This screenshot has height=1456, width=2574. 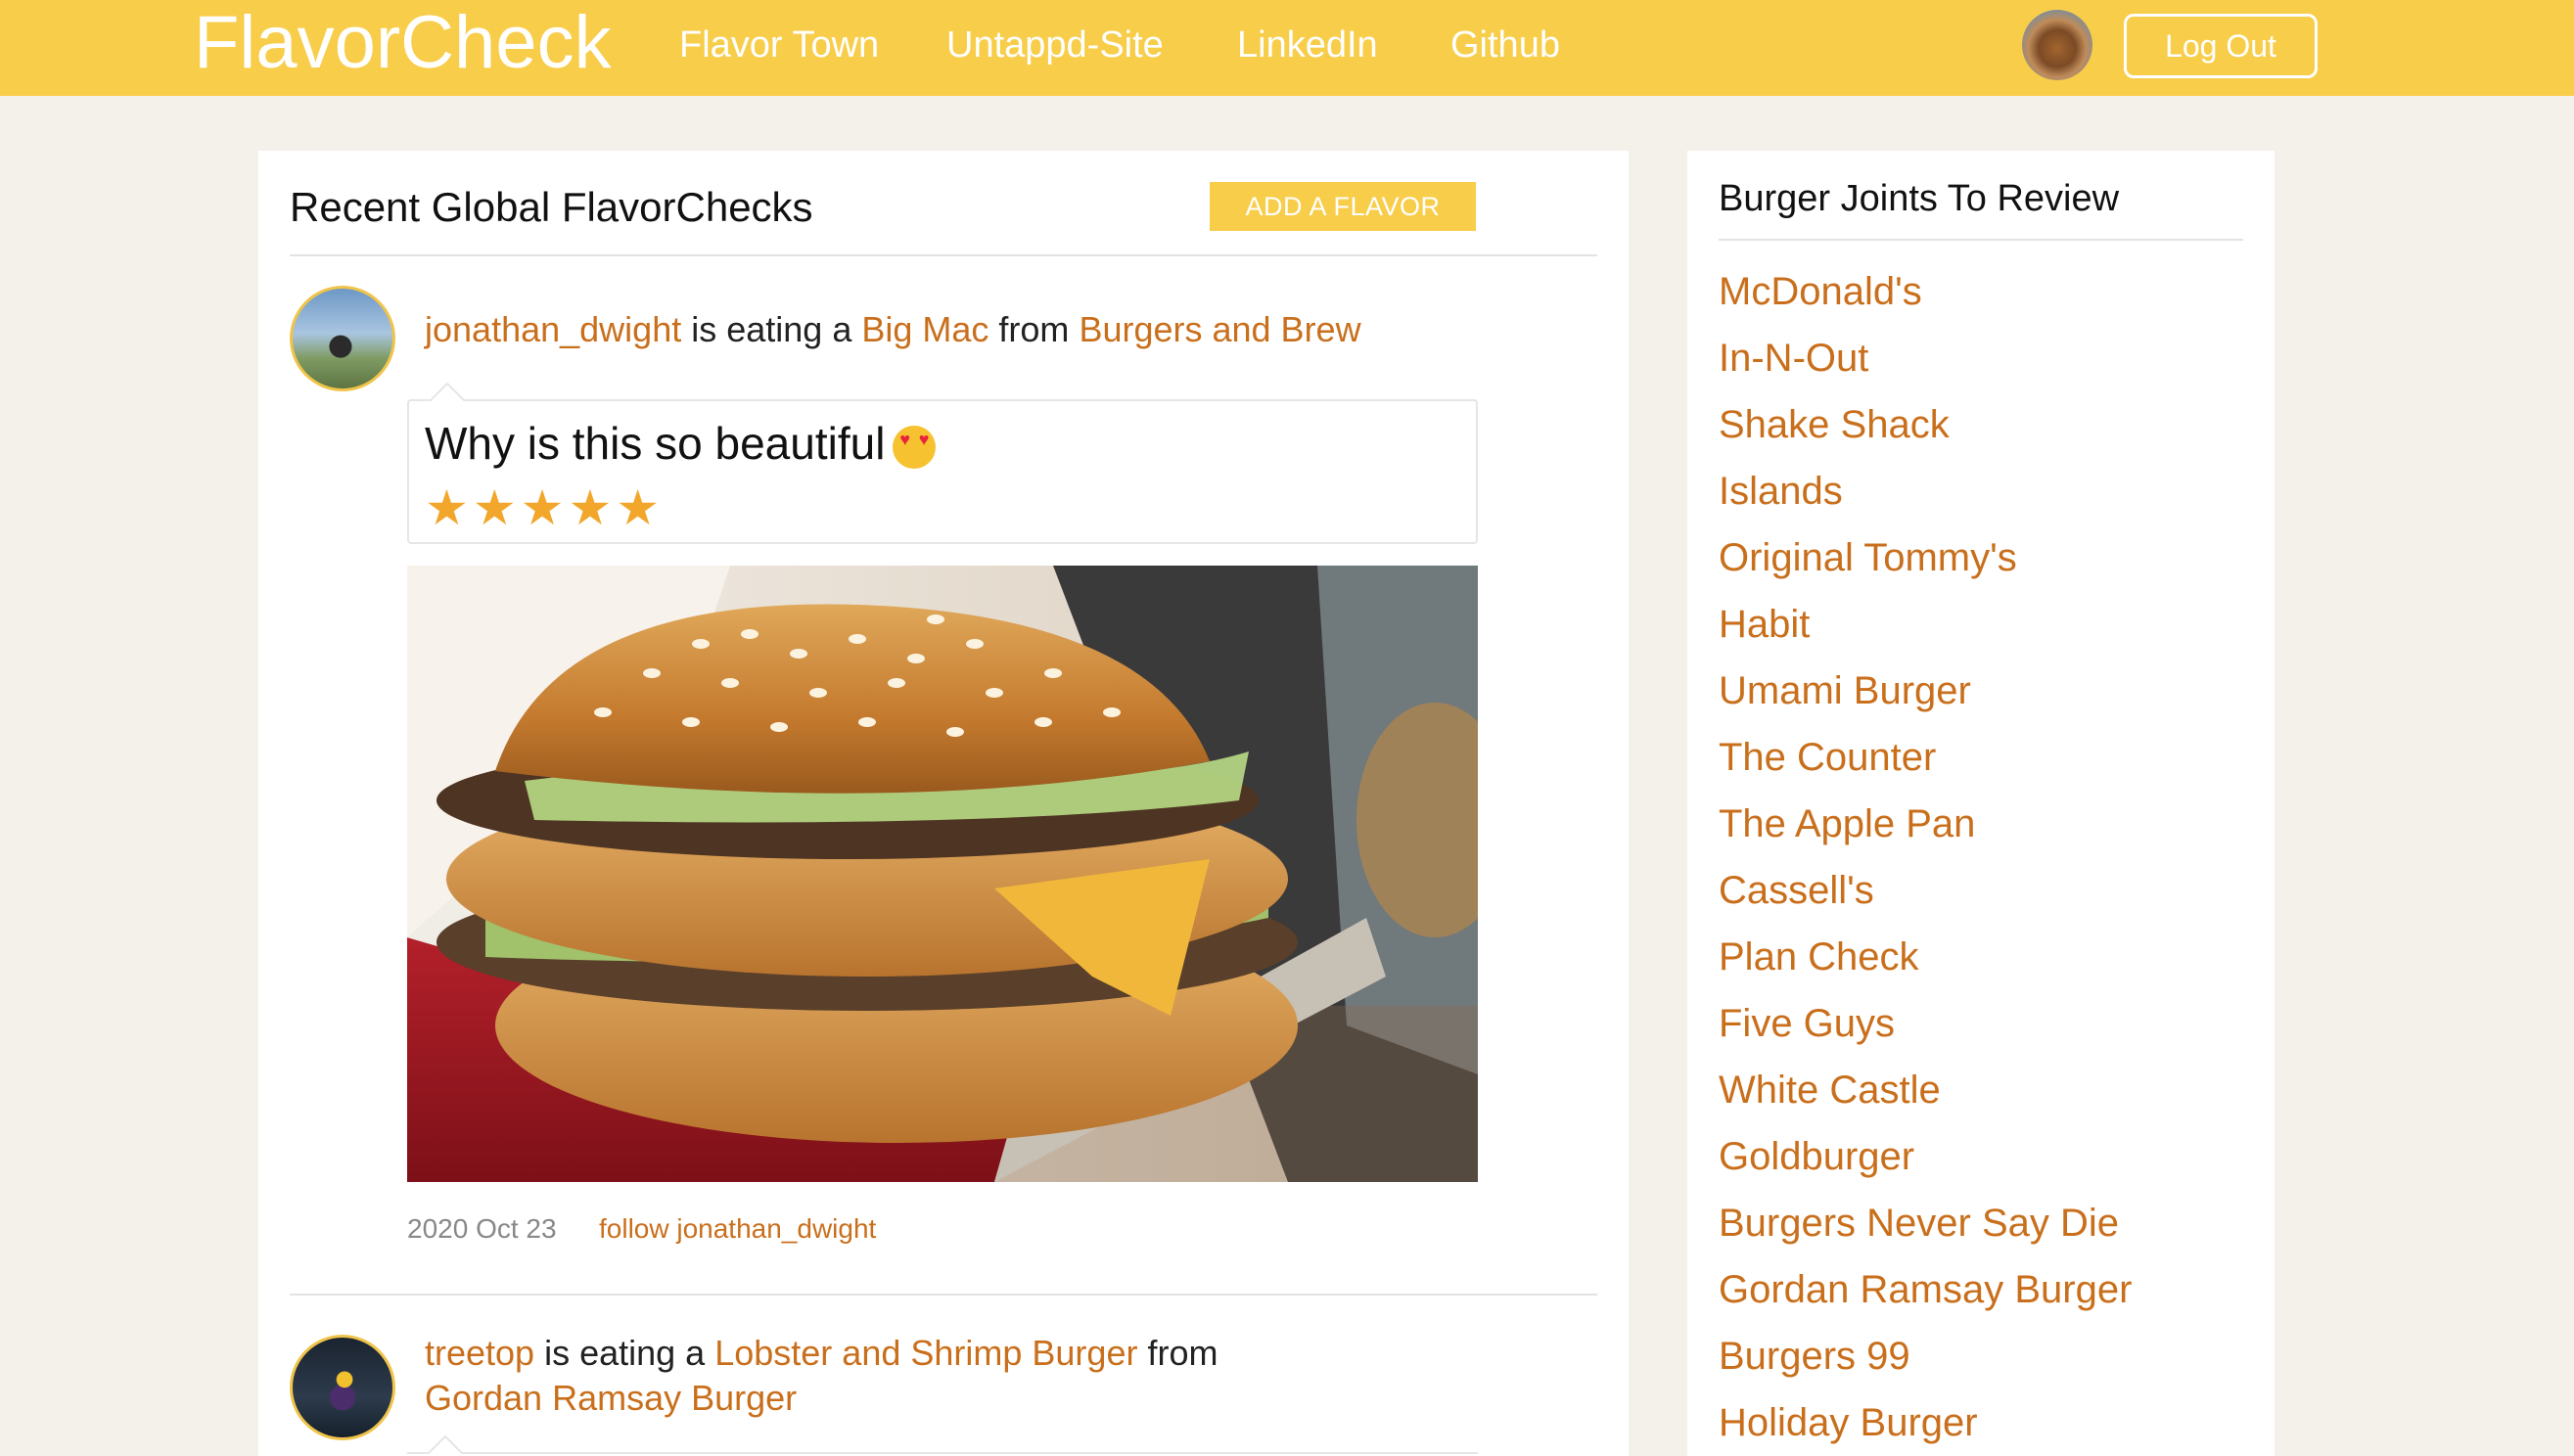 I want to click on post-date: 2020 Oct 23, so click(x=482, y=1228).